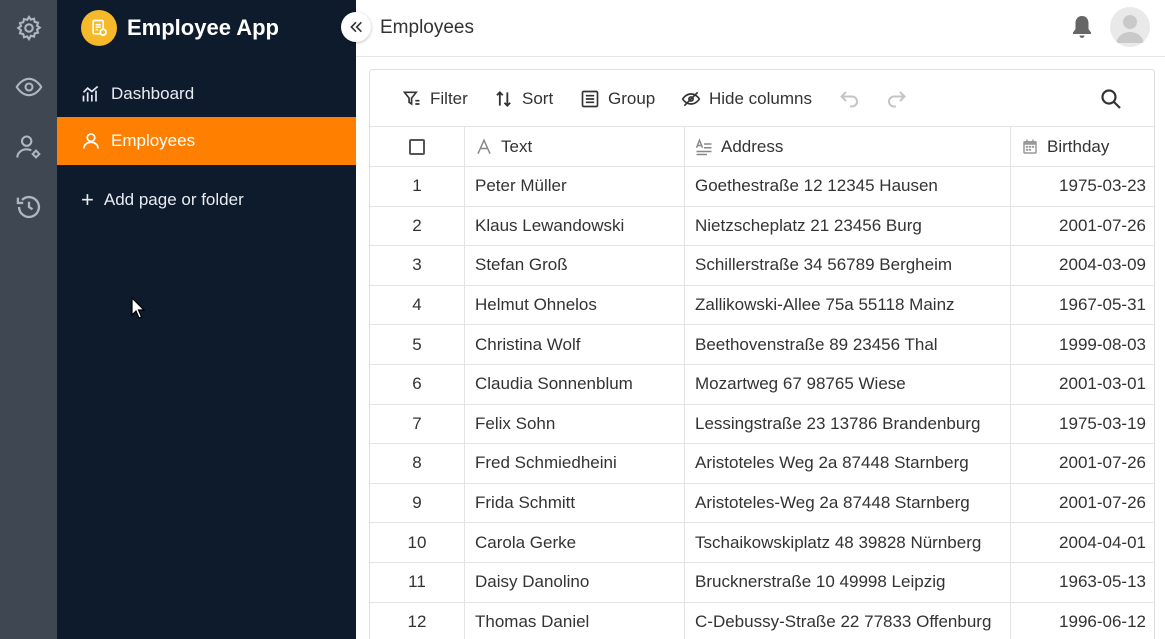  Describe the element at coordinates (517, 146) in the screenshot. I see `column-header-label: Text` at that location.